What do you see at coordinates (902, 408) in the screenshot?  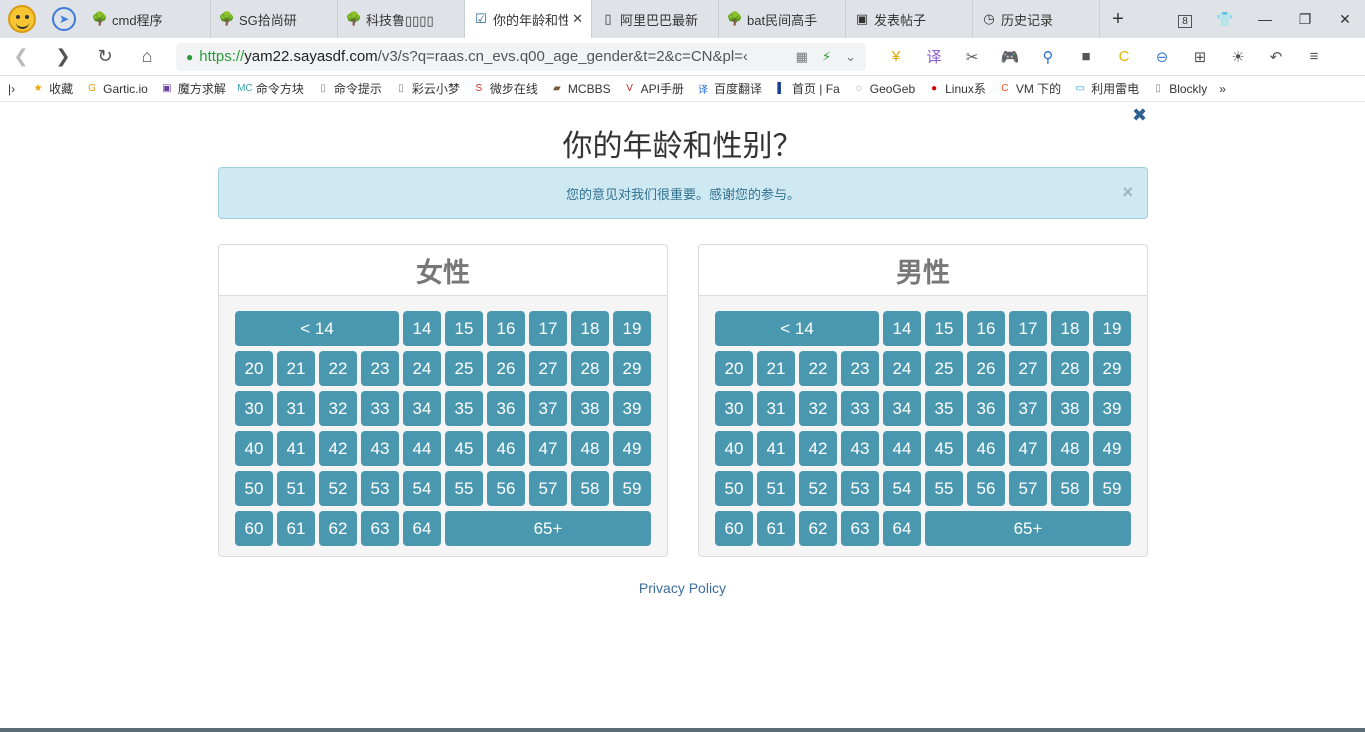 I see `male-age-button: 34` at bounding box center [902, 408].